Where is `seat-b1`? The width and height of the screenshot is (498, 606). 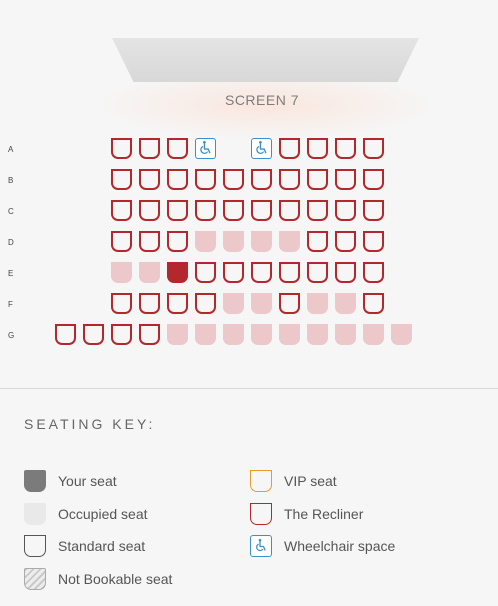 seat-b1 is located at coordinates (121, 179).